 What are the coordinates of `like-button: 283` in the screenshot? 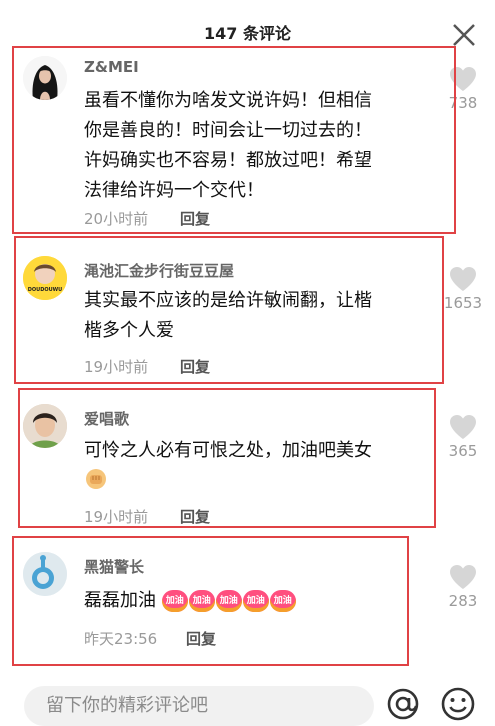 It's located at (463, 587).